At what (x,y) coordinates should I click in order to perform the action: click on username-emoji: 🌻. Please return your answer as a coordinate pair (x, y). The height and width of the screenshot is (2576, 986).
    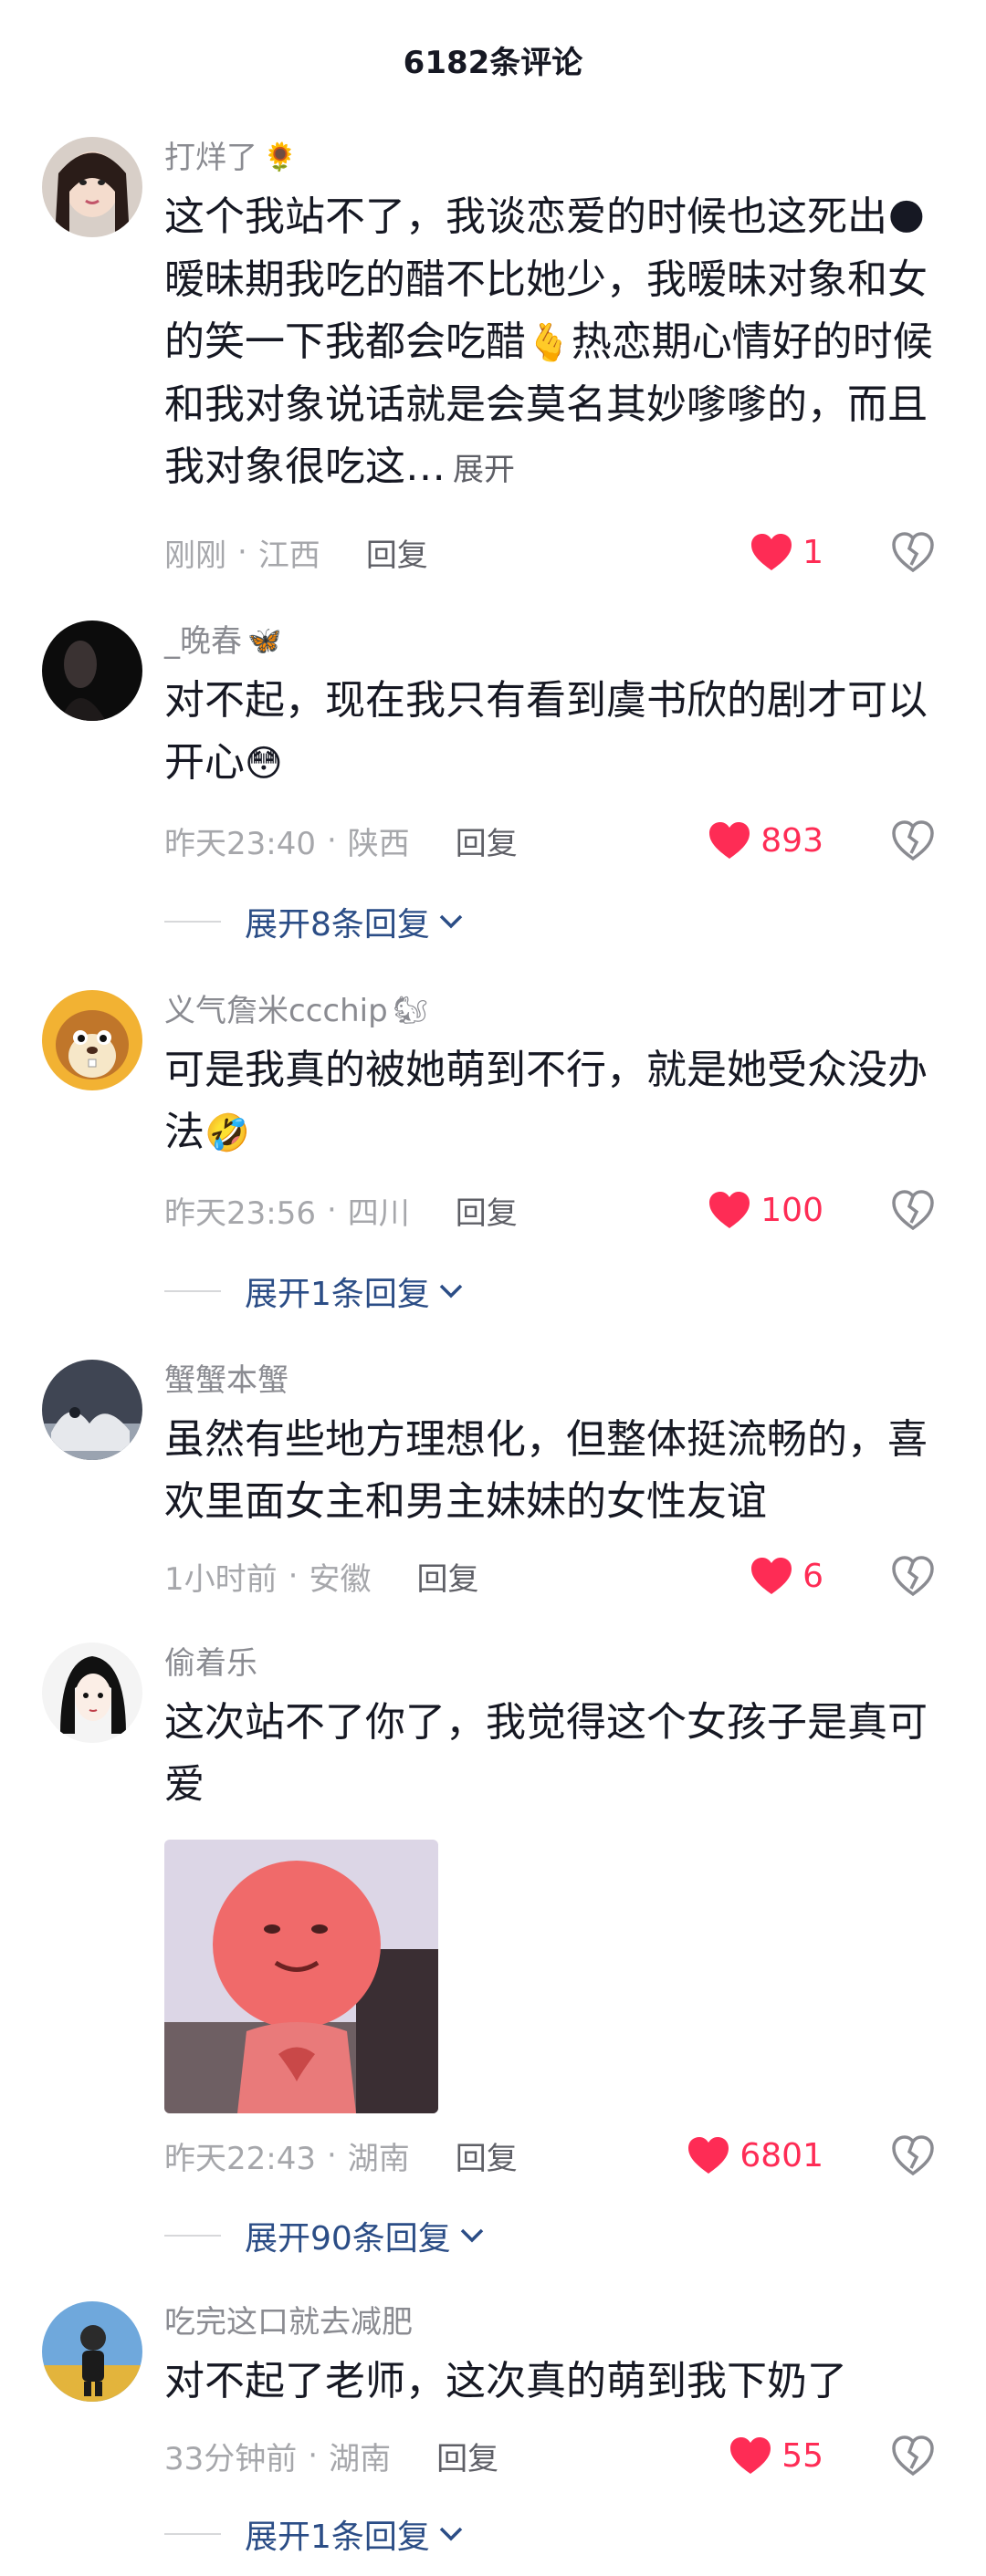
    Looking at the image, I should click on (280, 157).